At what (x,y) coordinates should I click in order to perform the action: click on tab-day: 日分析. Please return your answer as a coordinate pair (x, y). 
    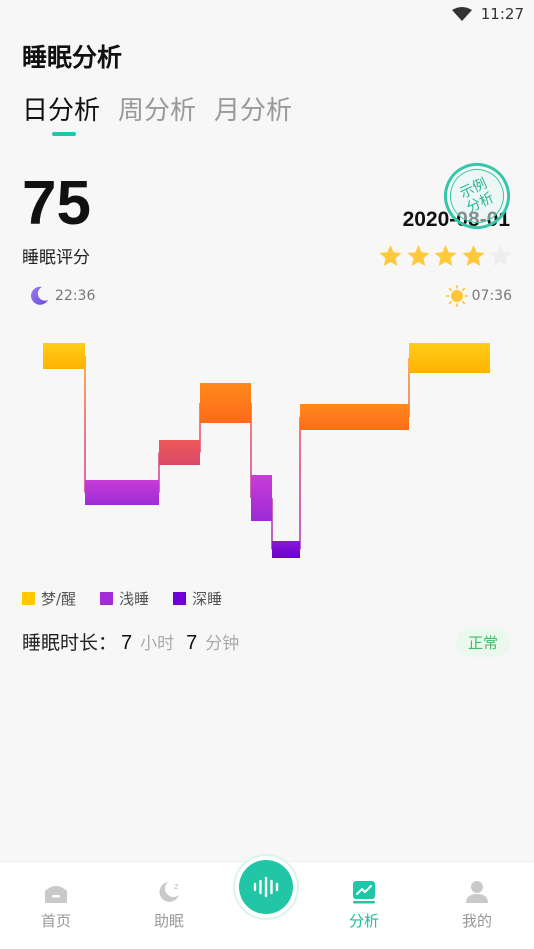
    Looking at the image, I should click on (61, 108).